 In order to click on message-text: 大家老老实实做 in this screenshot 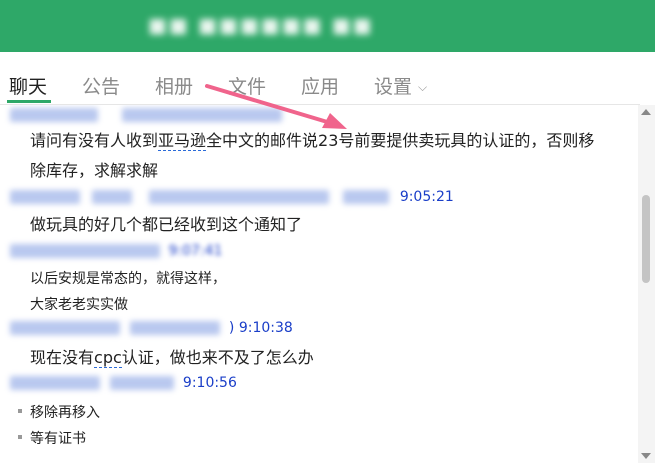, I will do `click(79, 305)`.